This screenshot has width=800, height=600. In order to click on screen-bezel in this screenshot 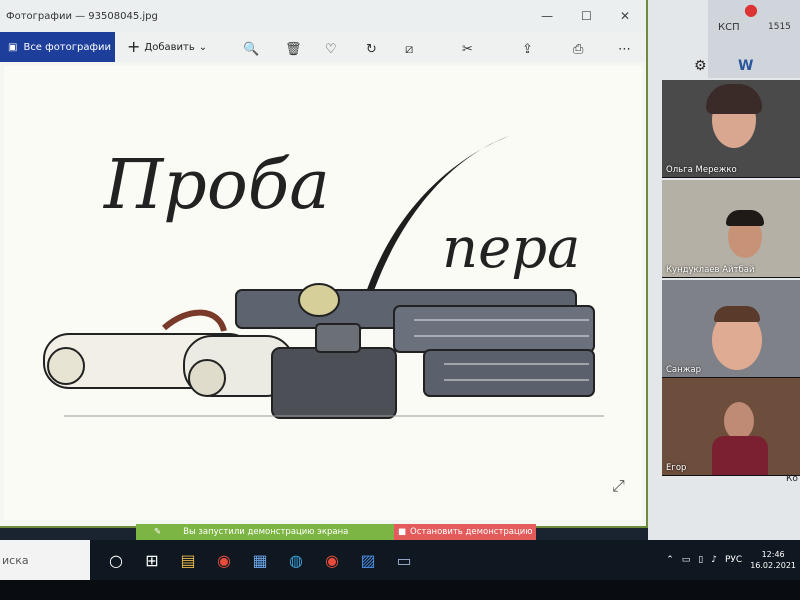, I will do `click(400, 590)`.